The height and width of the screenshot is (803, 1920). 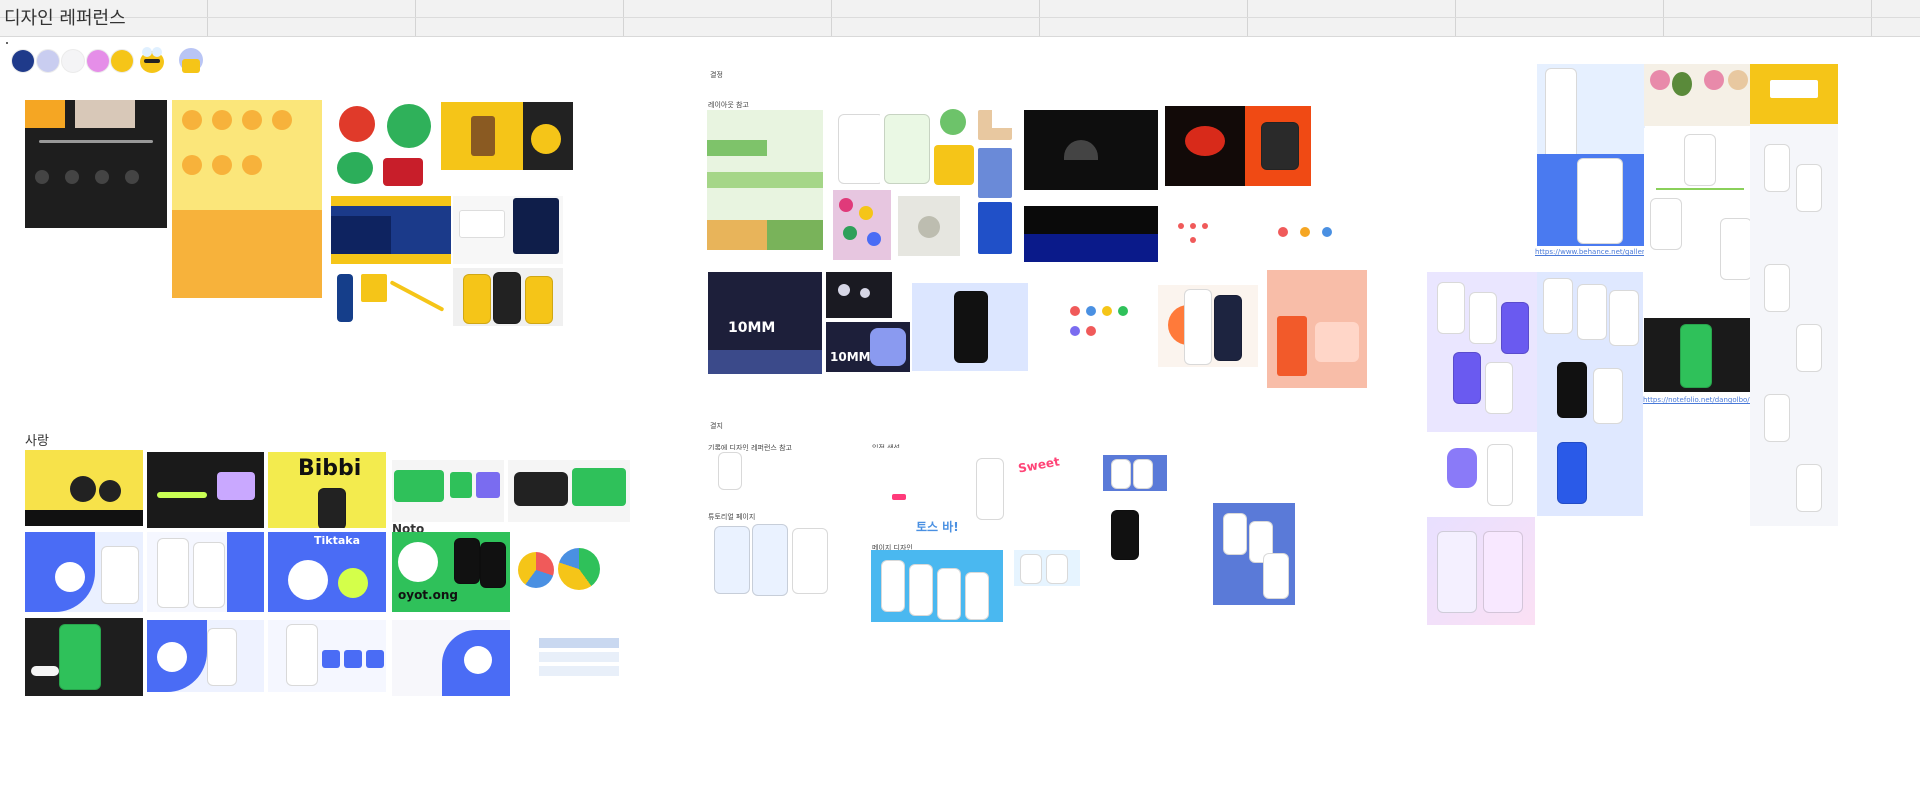 I want to click on ref-dark-green-phone, so click(x=1698, y=355).